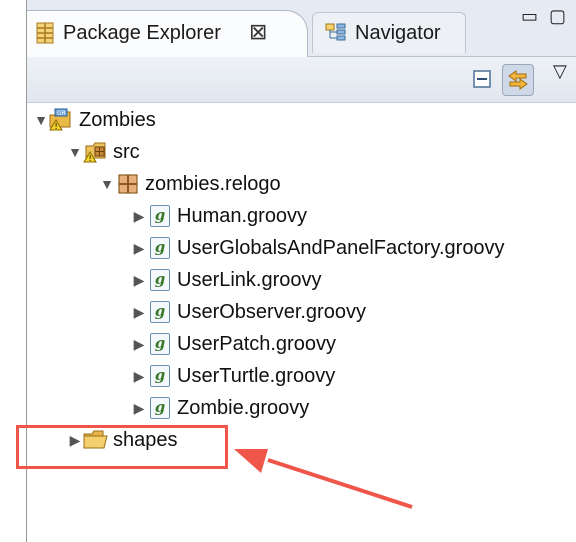 The height and width of the screenshot is (542, 576). What do you see at coordinates (323, 479) in the screenshot?
I see `annotation-arrow` at bounding box center [323, 479].